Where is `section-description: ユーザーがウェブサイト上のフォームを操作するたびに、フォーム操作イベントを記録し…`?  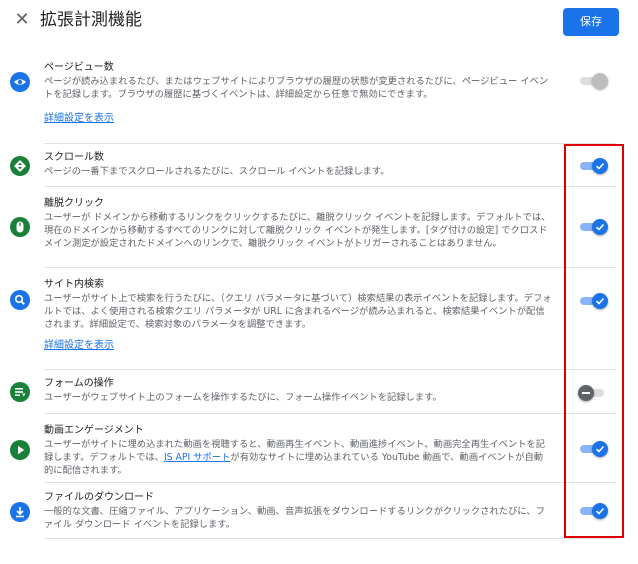 section-description: ユーザーがウェブサイト上のフォームを操作するたびに、フォーム操作イベントを記録し… is located at coordinates (243, 397).